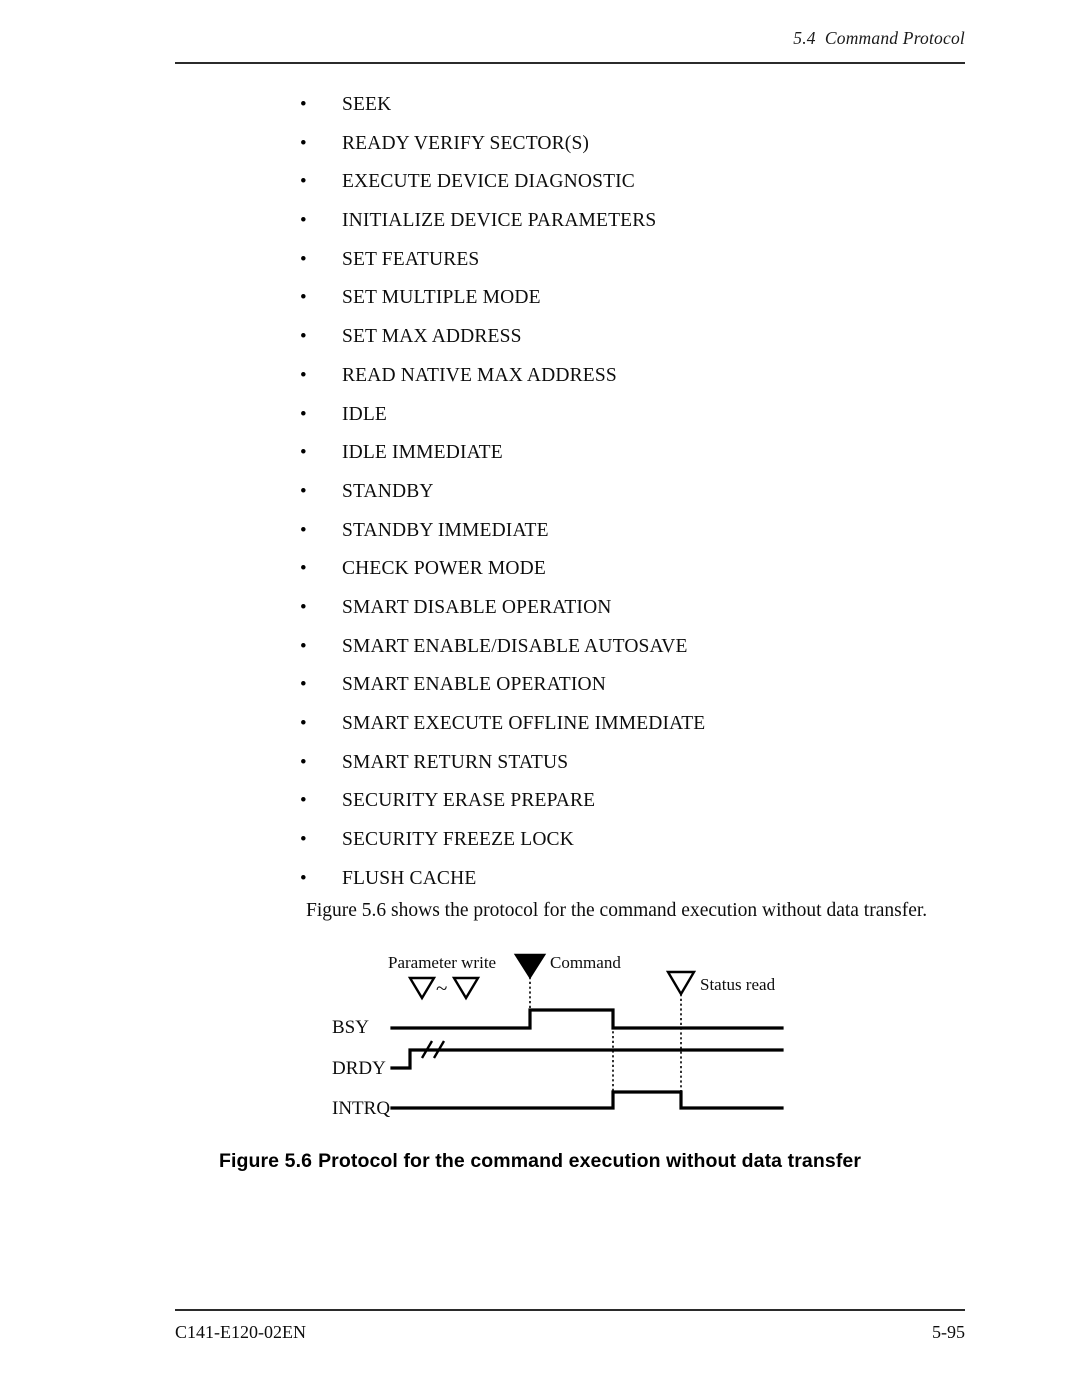 This screenshot has width=1080, height=1397. What do you see at coordinates (432, 337) in the screenshot?
I see `list-item-label: SET MAX ADDRESS` at bounding box center [432, 337].